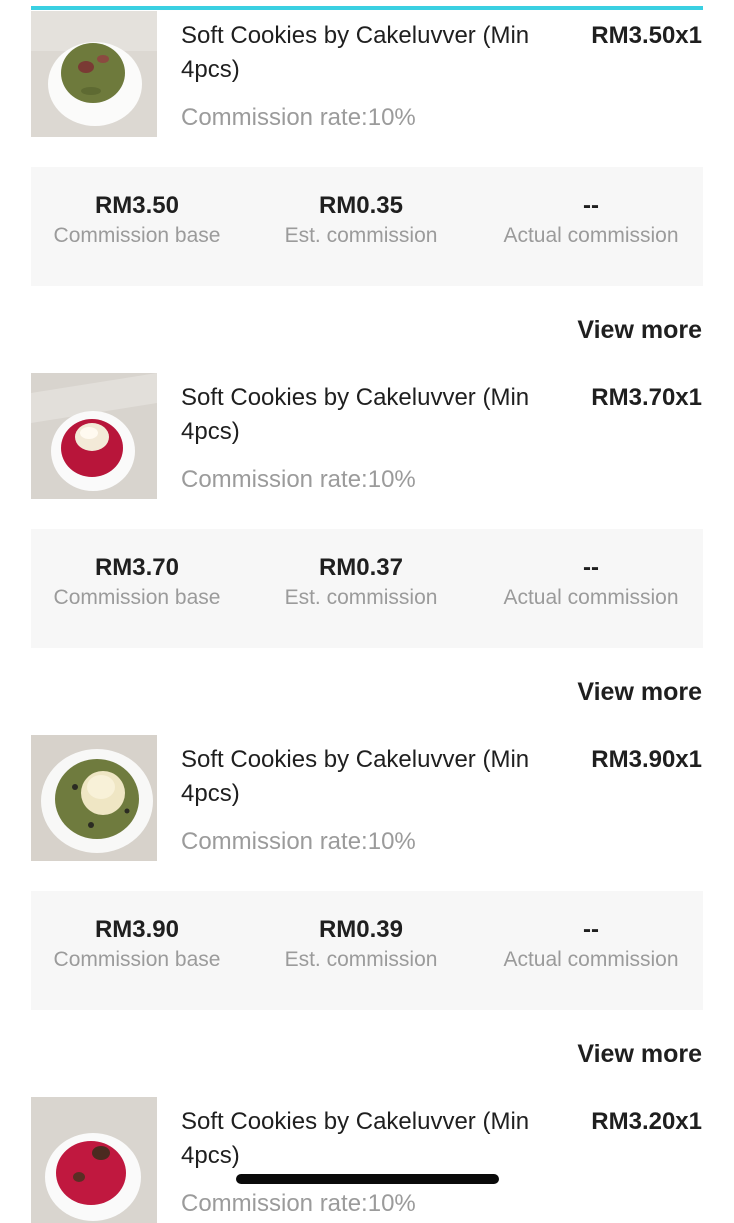  What do you see at coordinates (361, 205) in the screenshot?
I see `est-commission-value: RM0.35` at bounding box center [361, 205].